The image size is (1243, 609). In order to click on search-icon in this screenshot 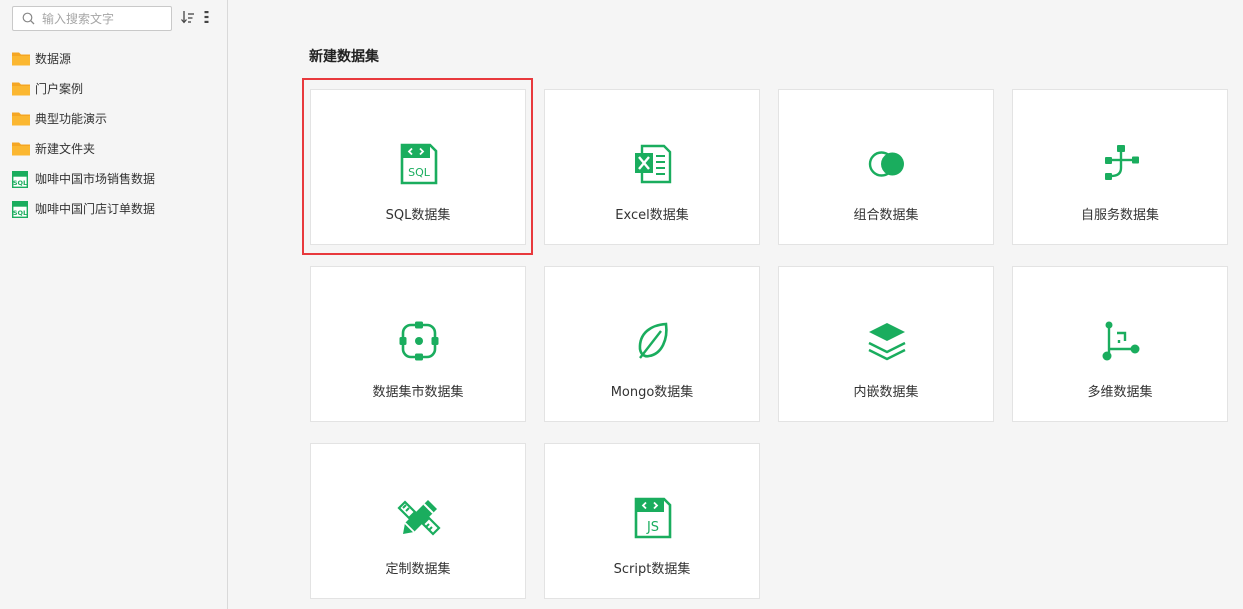, I will do `click(28, 18)`.